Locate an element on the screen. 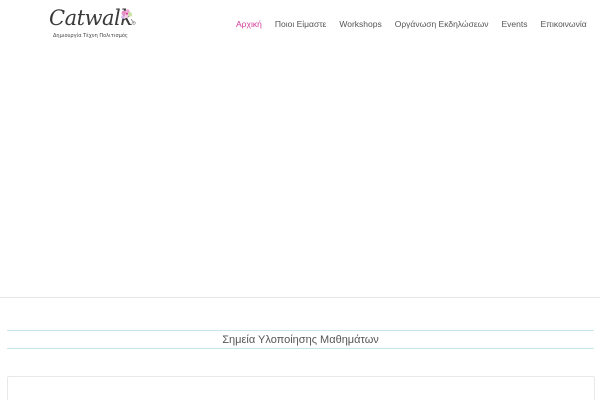  nav-item-workshops: Workshops is located at coordinates (360, 24).